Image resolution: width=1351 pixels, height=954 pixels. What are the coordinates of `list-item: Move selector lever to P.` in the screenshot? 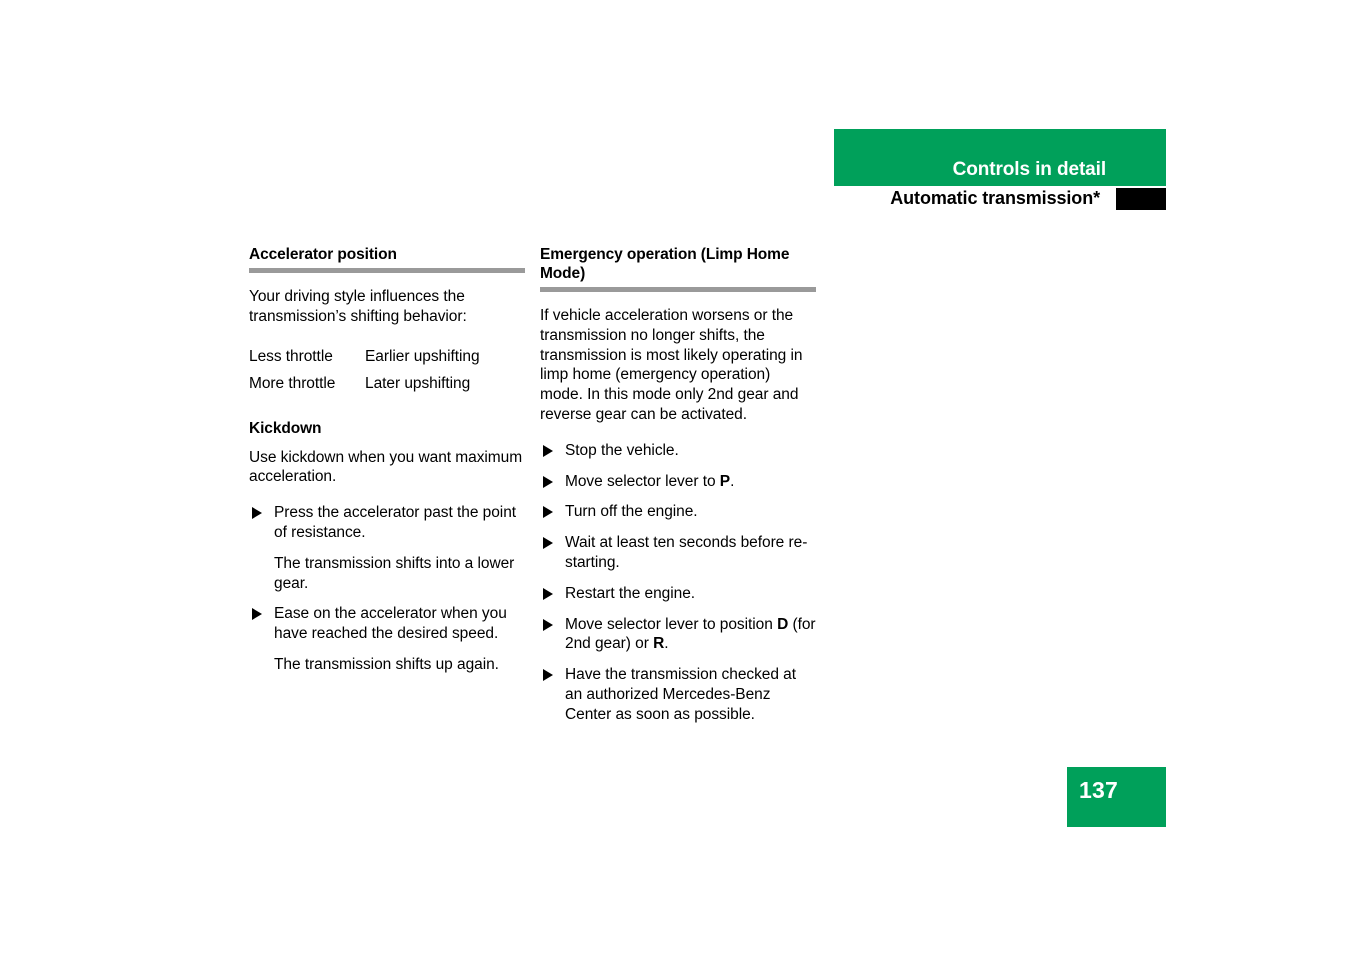 It's located at (678, 482).